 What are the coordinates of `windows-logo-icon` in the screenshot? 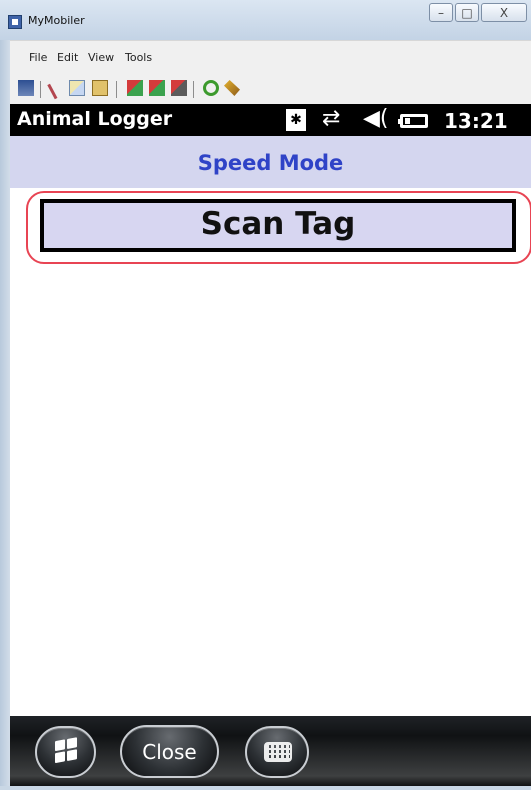 It's located at (67, 751).